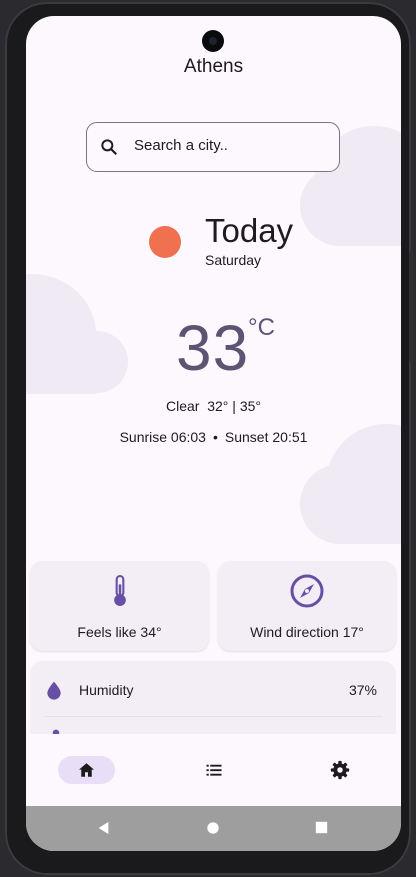  Describe the element at coordinates (106, 690) in the screenshot. I see `humidity-label: Humidity` at that location.